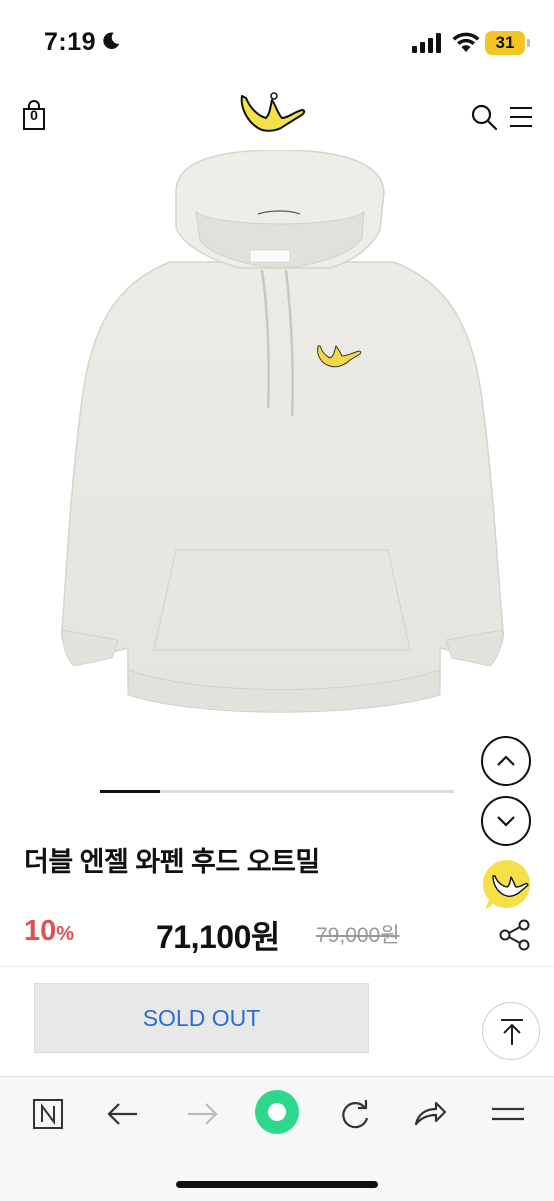  Describe the element at coordinates (218, 937) in the screenshot. I see `sale-price: 71,100원` at that location.